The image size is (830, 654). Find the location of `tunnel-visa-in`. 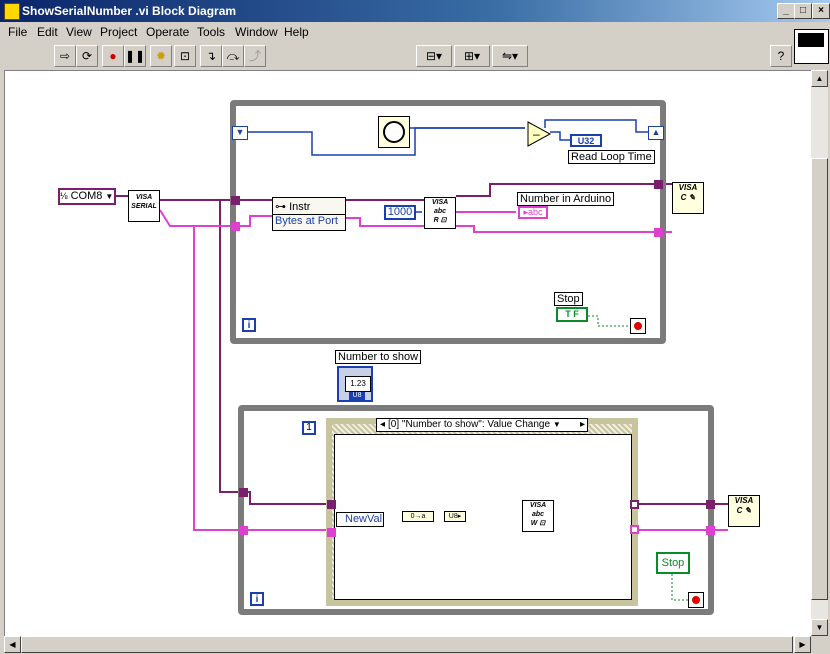

tunnel-visa-in is located at coordinates (235, 200).